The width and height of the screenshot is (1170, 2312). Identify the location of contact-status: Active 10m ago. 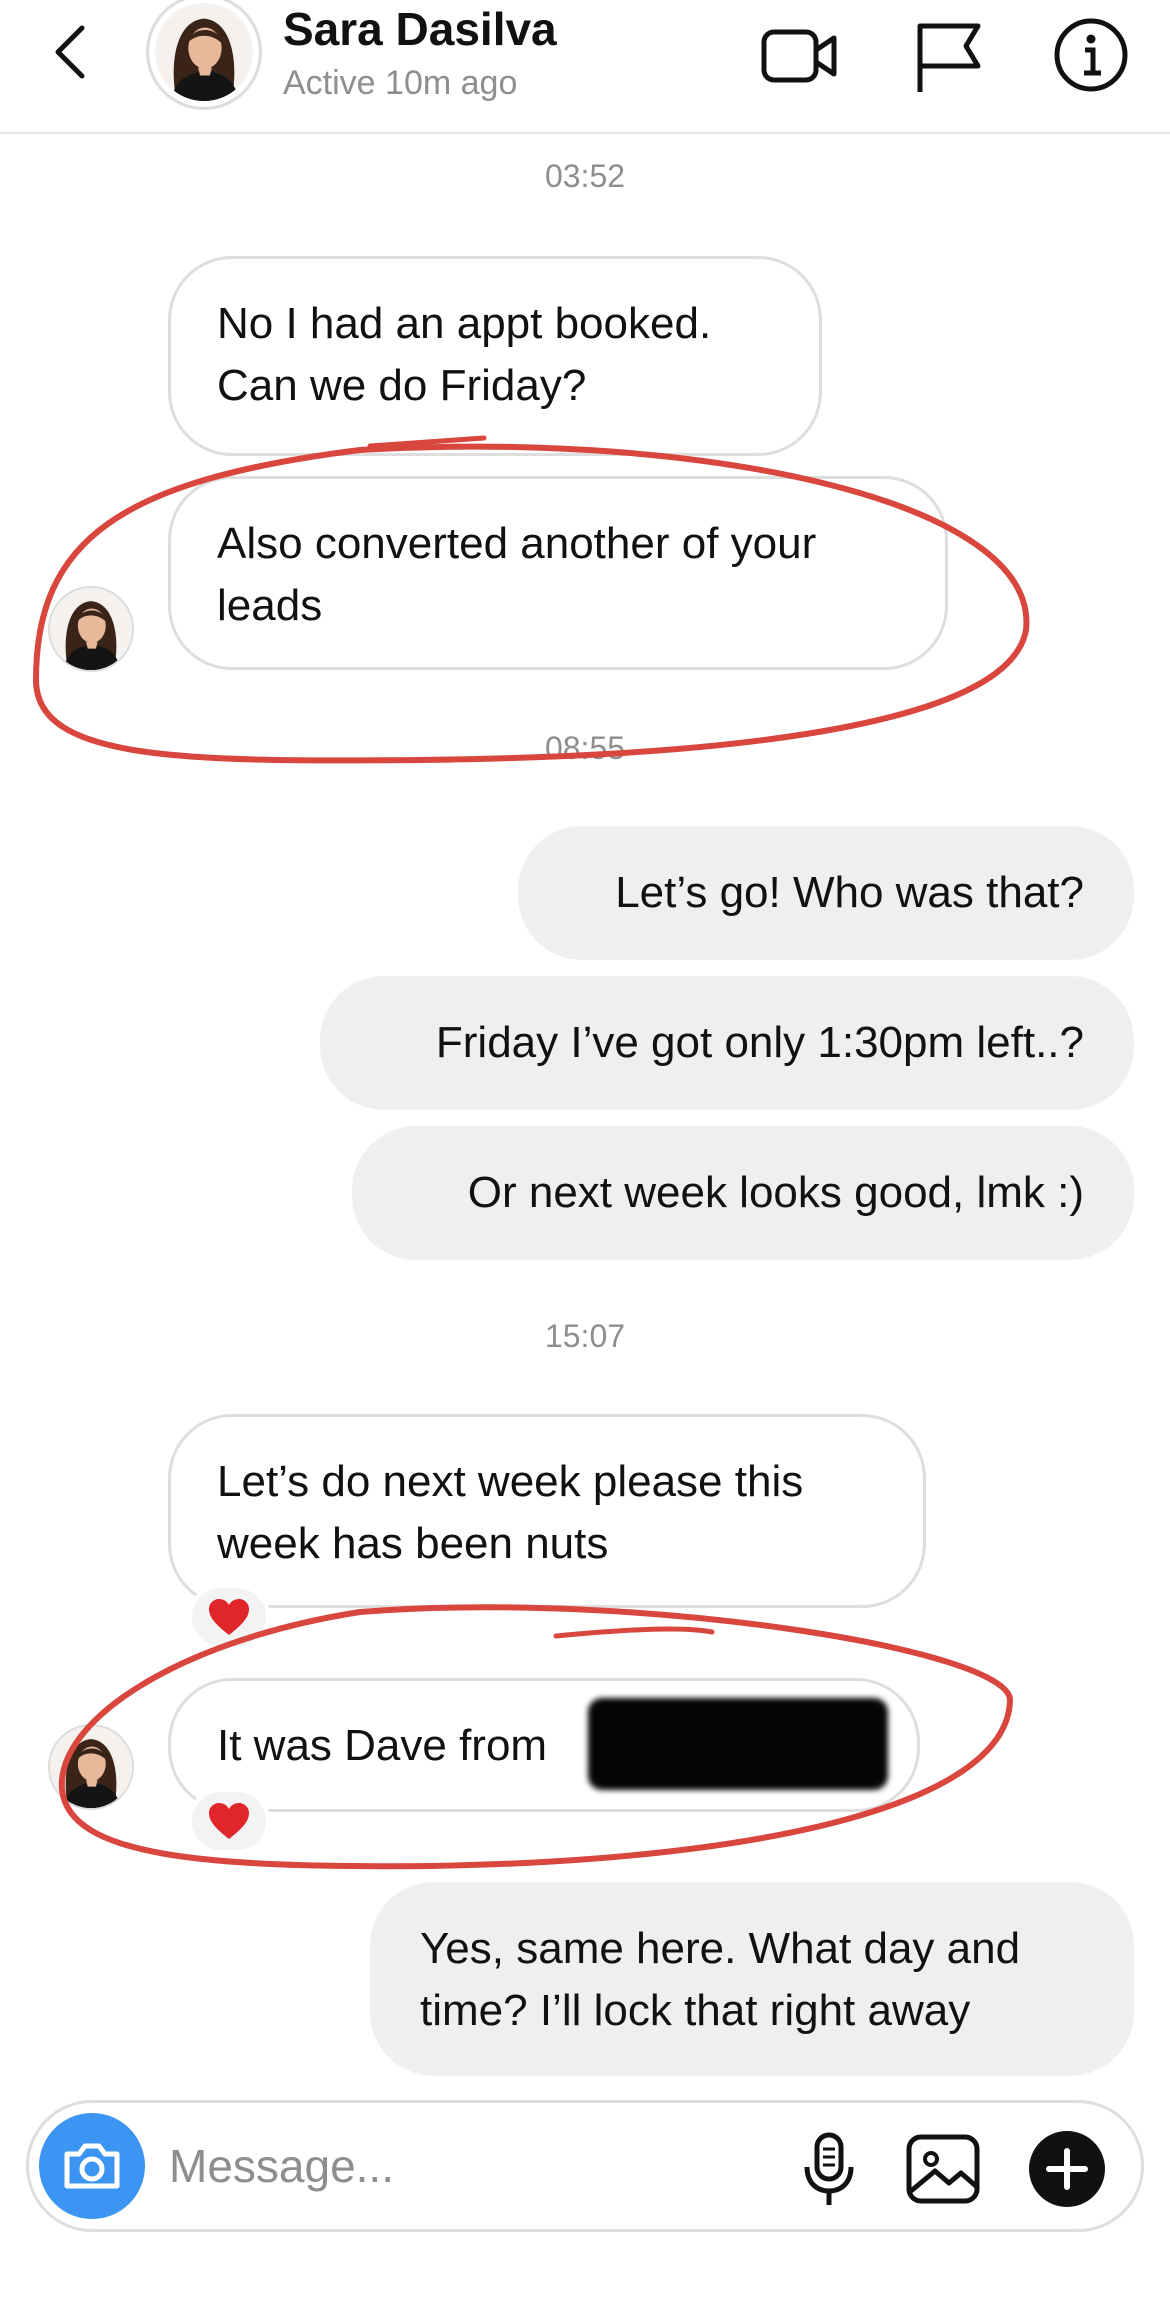
(400, 83).